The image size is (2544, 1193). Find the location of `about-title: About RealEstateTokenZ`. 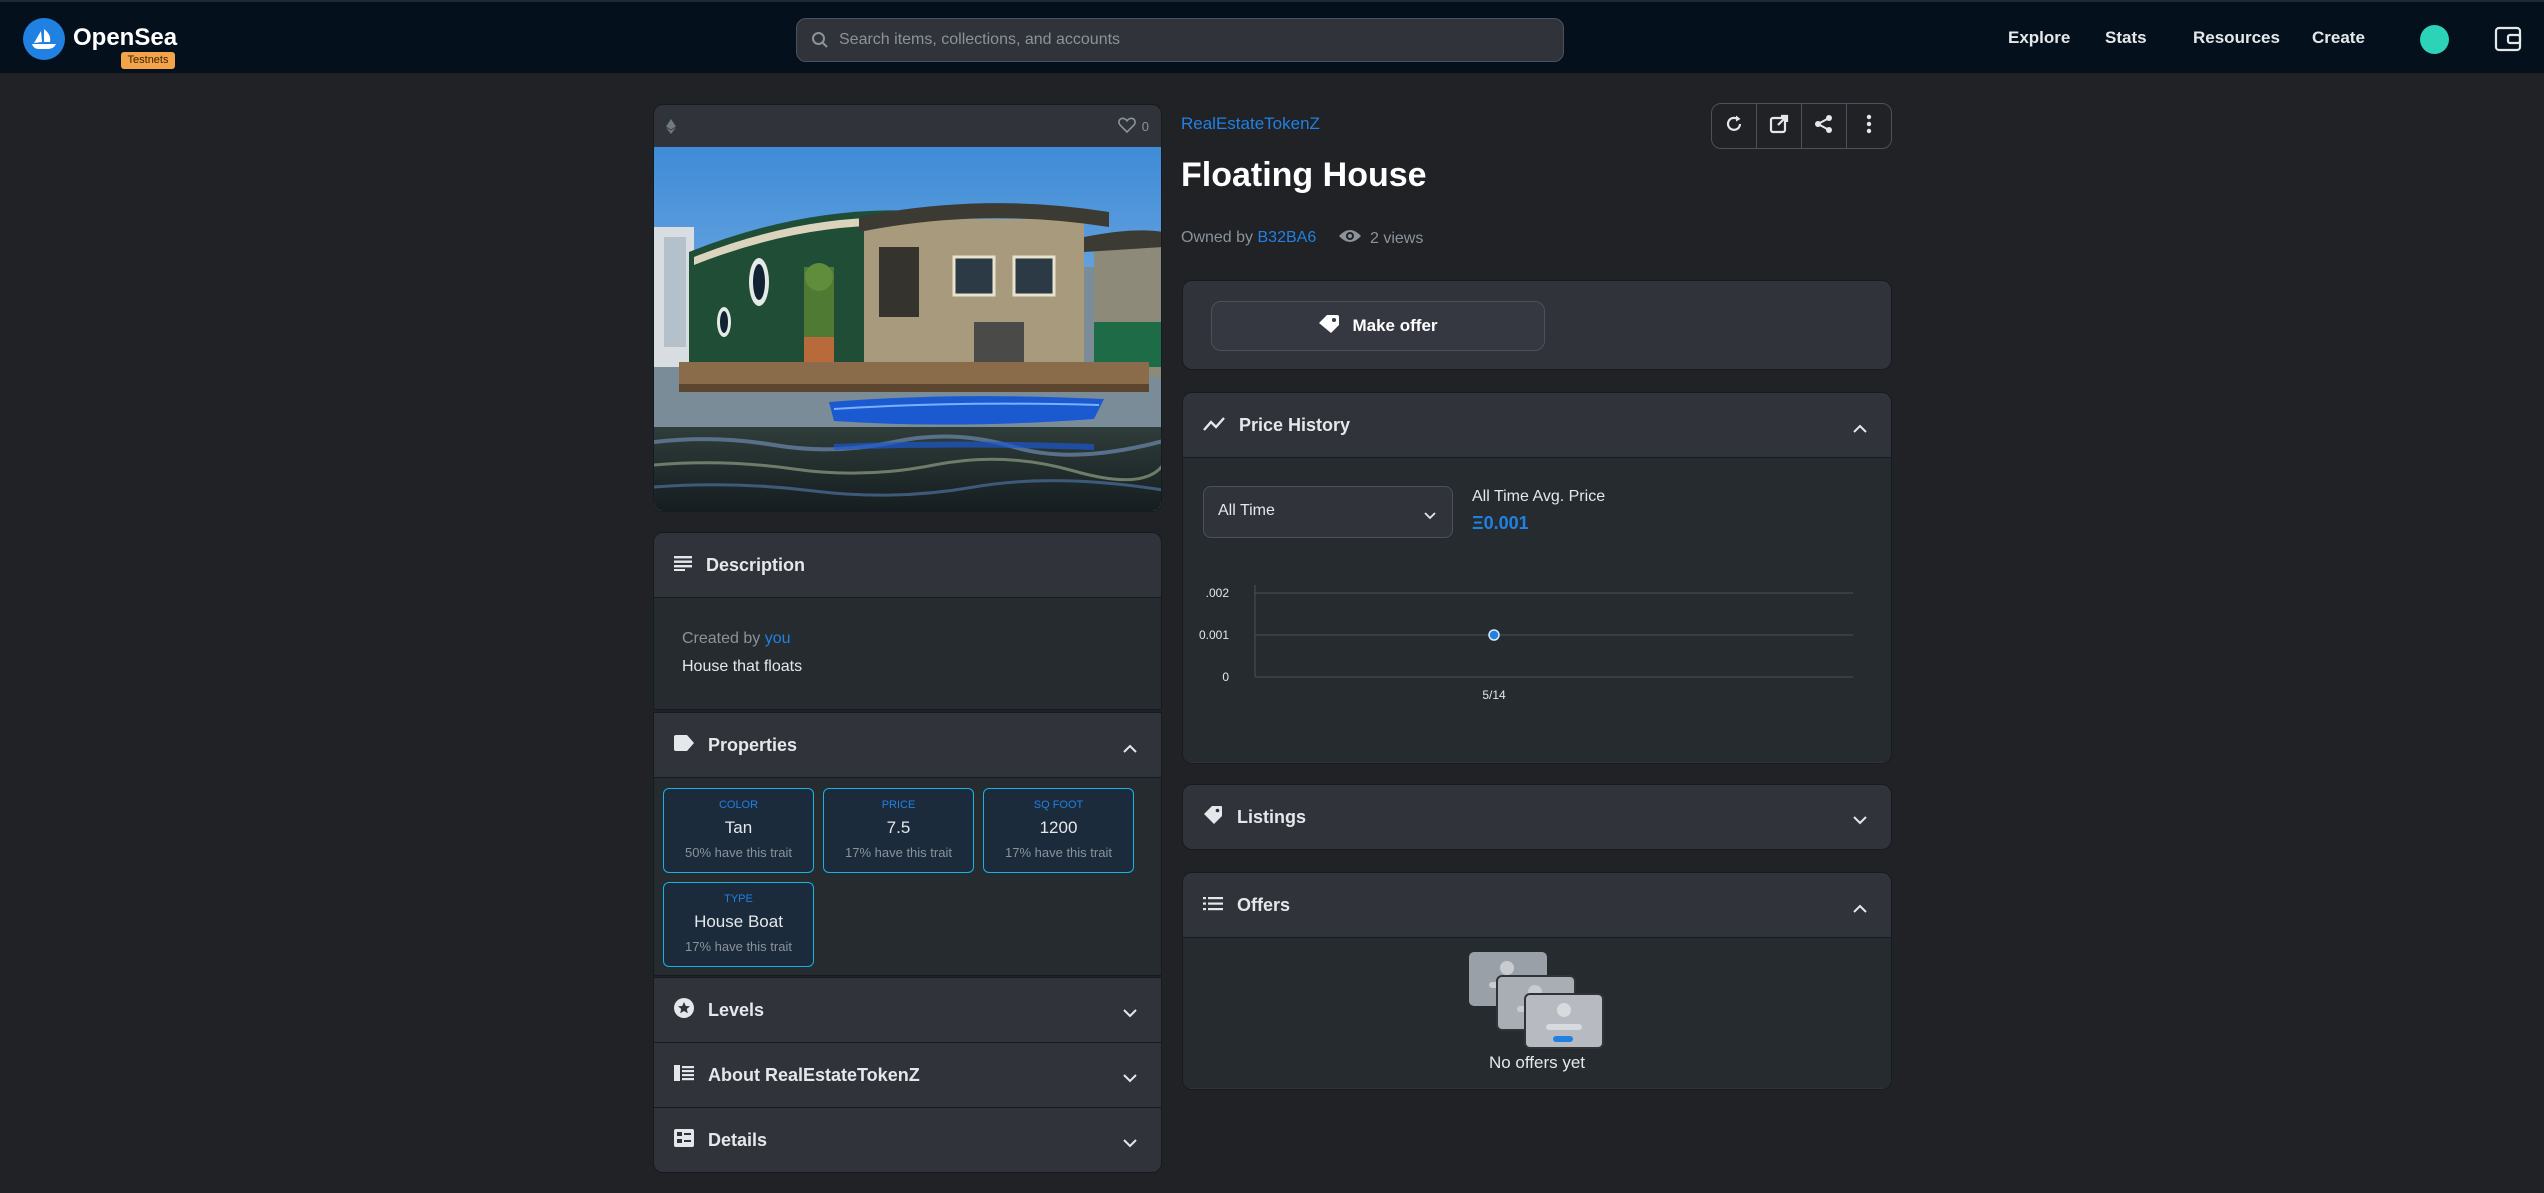

about-title: About RealEstateTokenZ is located at coordinates (814, 1074).